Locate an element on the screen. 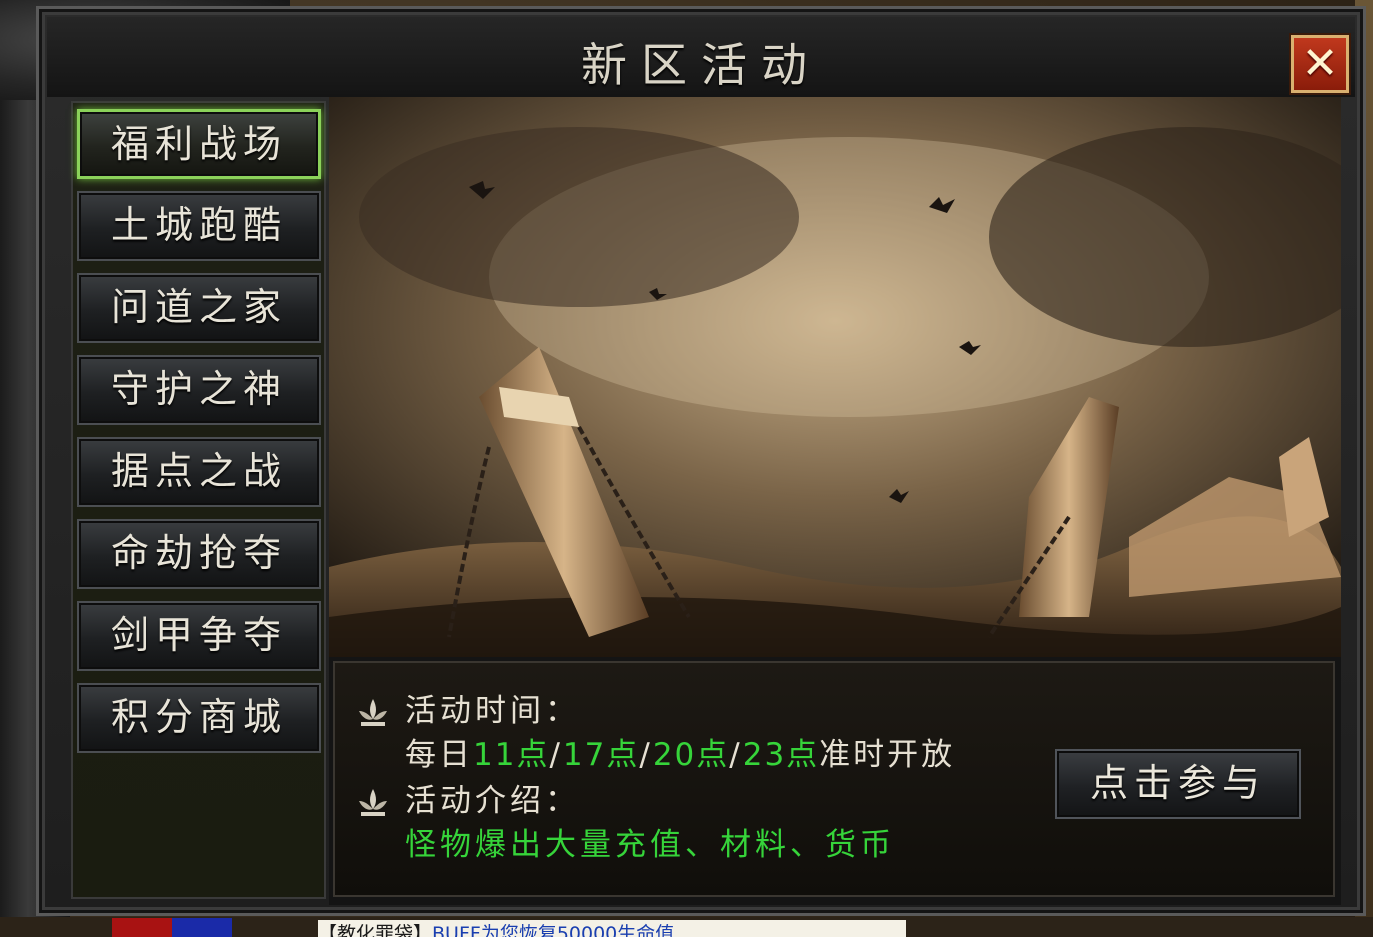 The height and width of the screenshot is (937, 1373). time-slot: 20点 is located at coordinates (691, 755).